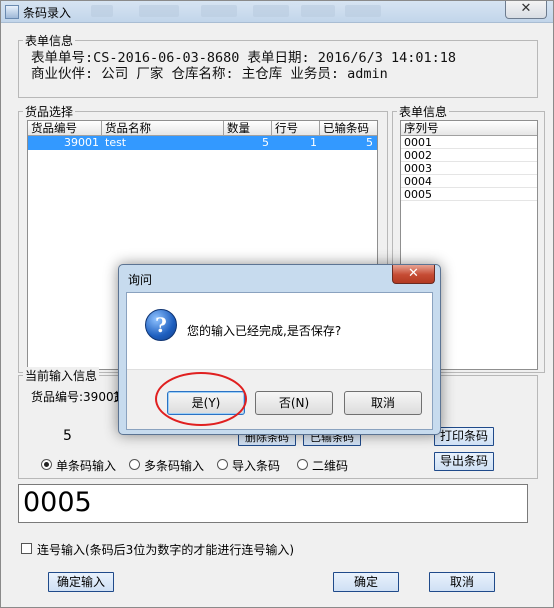  What do you see at coordinates (469, 181) in the screenshot?
I see `list-item: 0004` at bounding box center [469, 181].